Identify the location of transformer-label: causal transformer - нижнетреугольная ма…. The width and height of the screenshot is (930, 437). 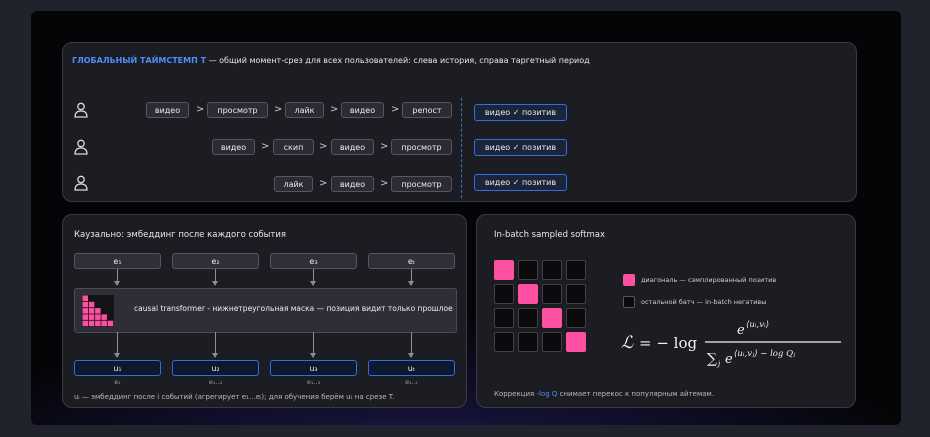
(293, 308).